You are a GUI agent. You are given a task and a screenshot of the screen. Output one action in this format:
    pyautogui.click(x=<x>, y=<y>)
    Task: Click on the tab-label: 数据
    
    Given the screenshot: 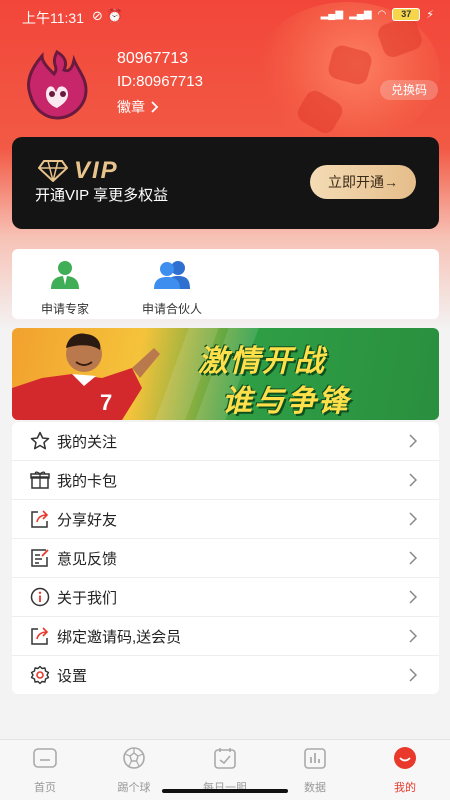 What is the action you would take?
    pyautogui.click(x=315, y=788)
    